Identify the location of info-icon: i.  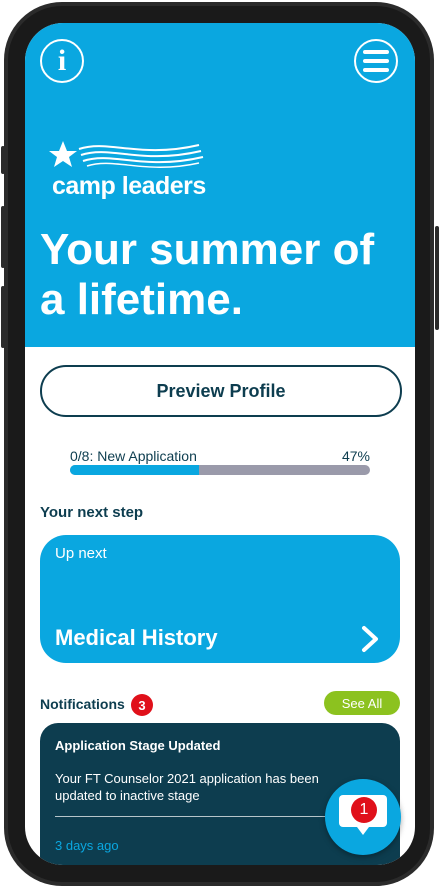
(62, 60).